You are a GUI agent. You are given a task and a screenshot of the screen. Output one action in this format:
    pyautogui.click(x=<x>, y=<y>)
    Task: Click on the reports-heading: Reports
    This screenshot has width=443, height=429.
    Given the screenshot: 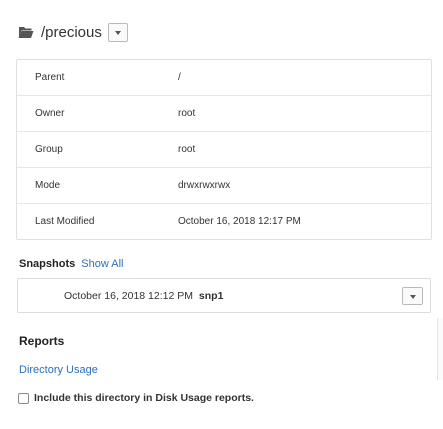 What is the action you would take?
    pyautogui.click(x=42, y=341)
    